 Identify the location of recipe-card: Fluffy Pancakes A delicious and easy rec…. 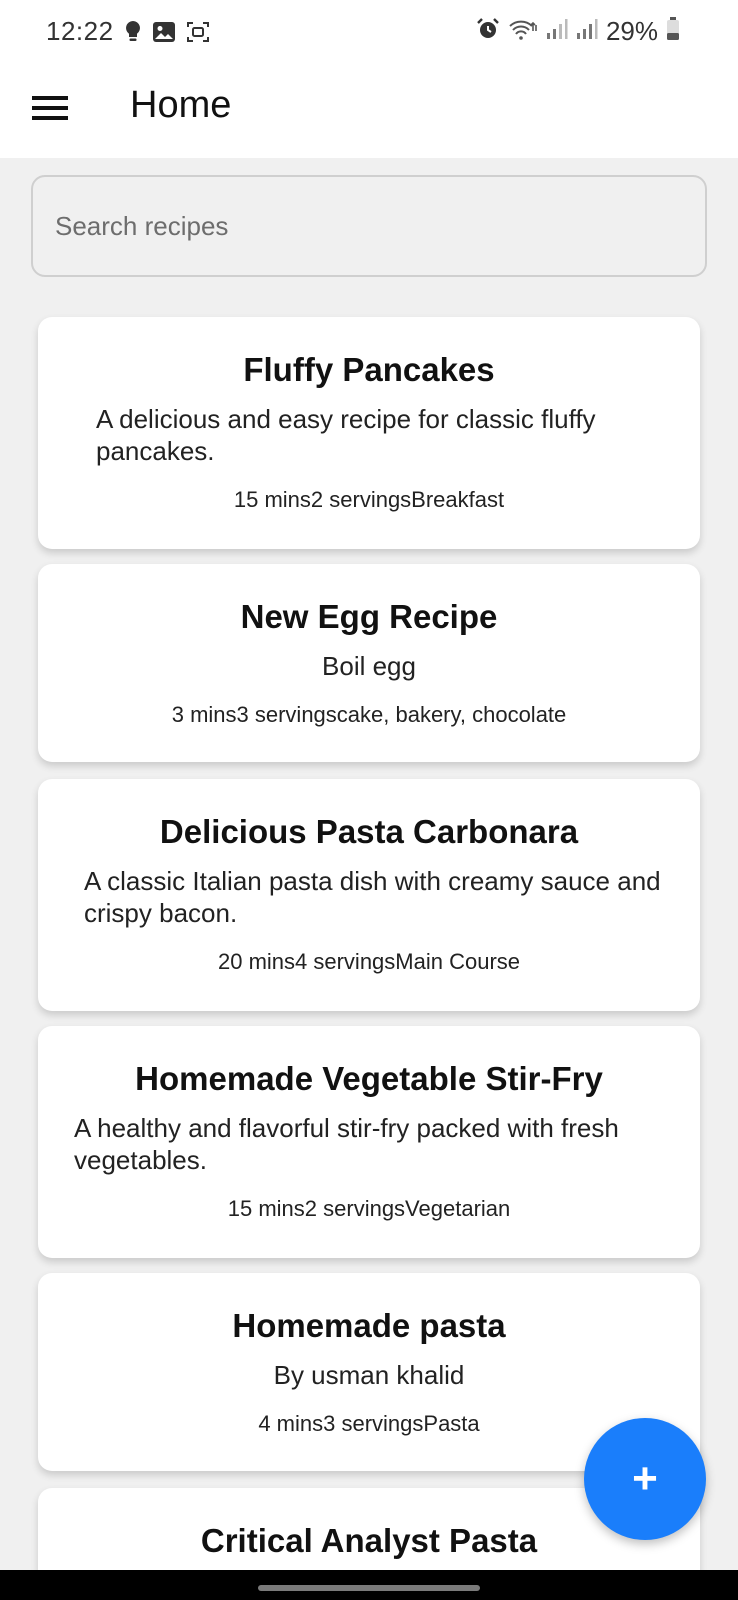
(369, 433).